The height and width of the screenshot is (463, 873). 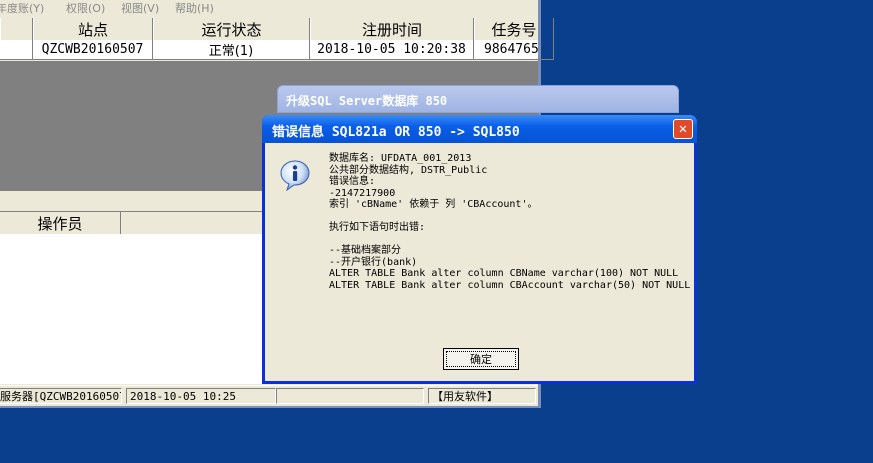 I want to click on cell-register-time: 2018-10-05 10:20:38, so click(x=392, y=50).